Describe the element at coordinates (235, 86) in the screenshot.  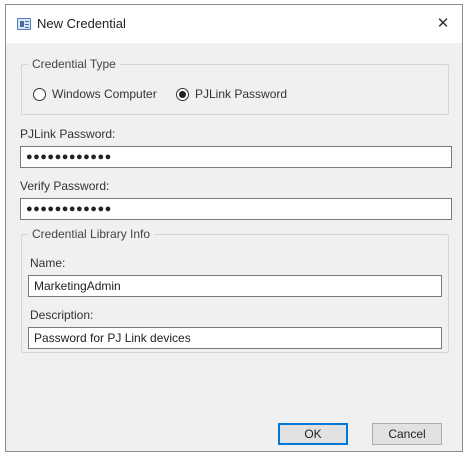
I see `credential-type-group: Credential Type` at that location.